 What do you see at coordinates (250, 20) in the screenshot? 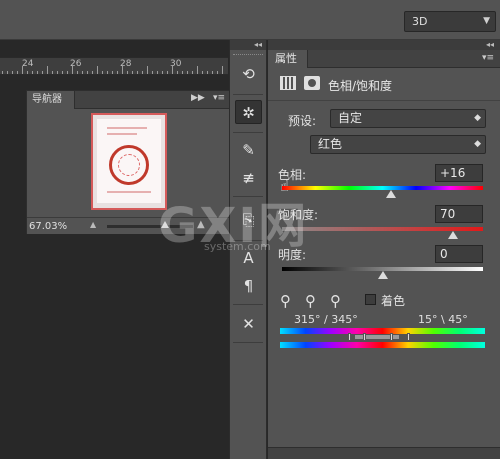
I see `options-bar: 3D ▼` at bounding box center [250, 20].